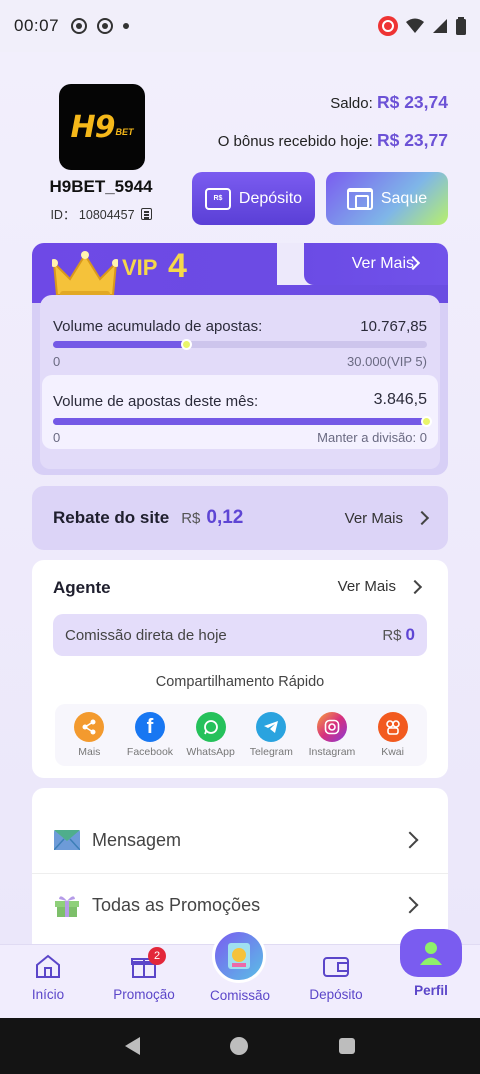  I want to click on nav-home: Início, so click(48, 977).